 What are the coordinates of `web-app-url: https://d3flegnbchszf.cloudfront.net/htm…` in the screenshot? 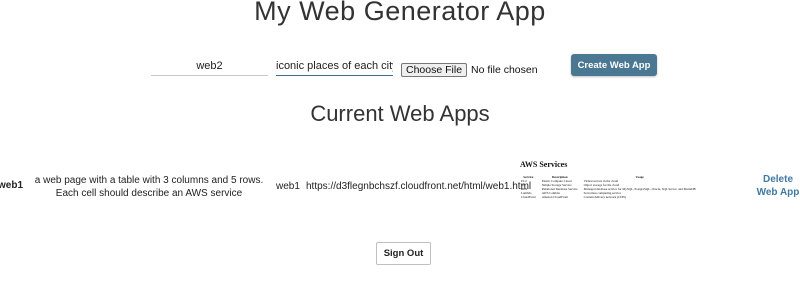 It's located at (418, 186).